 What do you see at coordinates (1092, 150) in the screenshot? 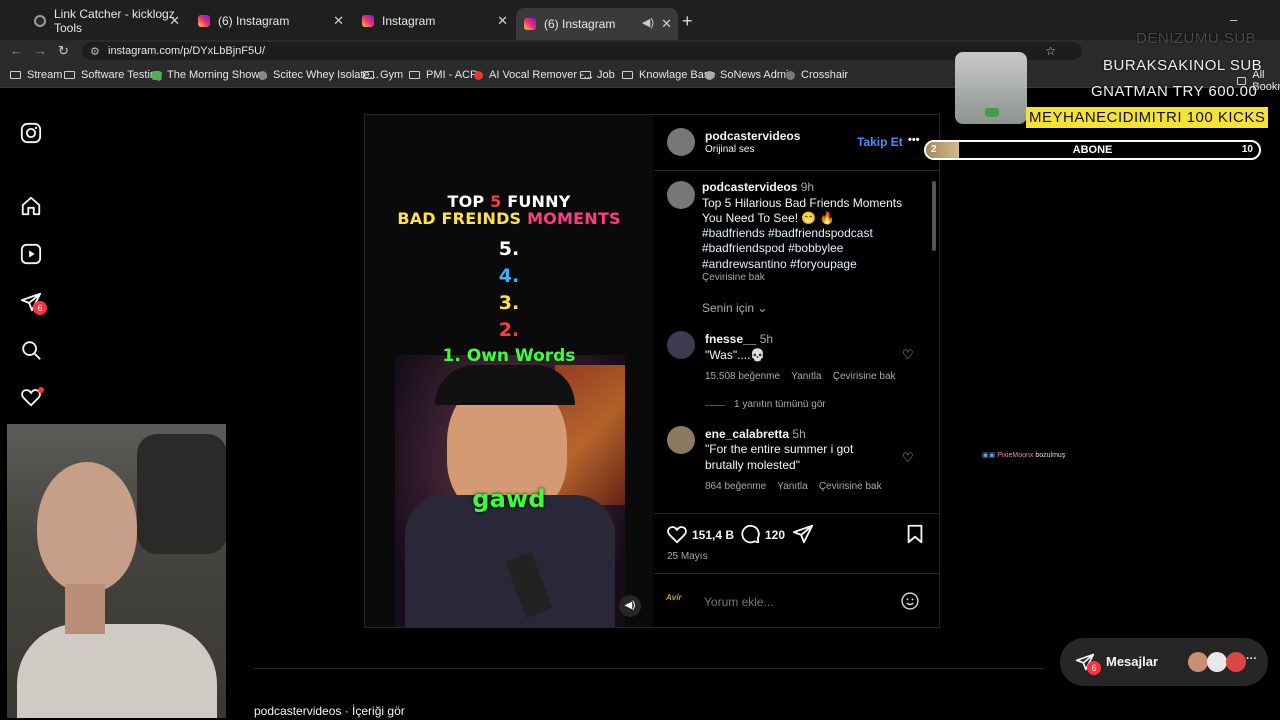
I see `subscriber-goal-bar: 2 ABONE 10` at bounding box center [1092, 150].